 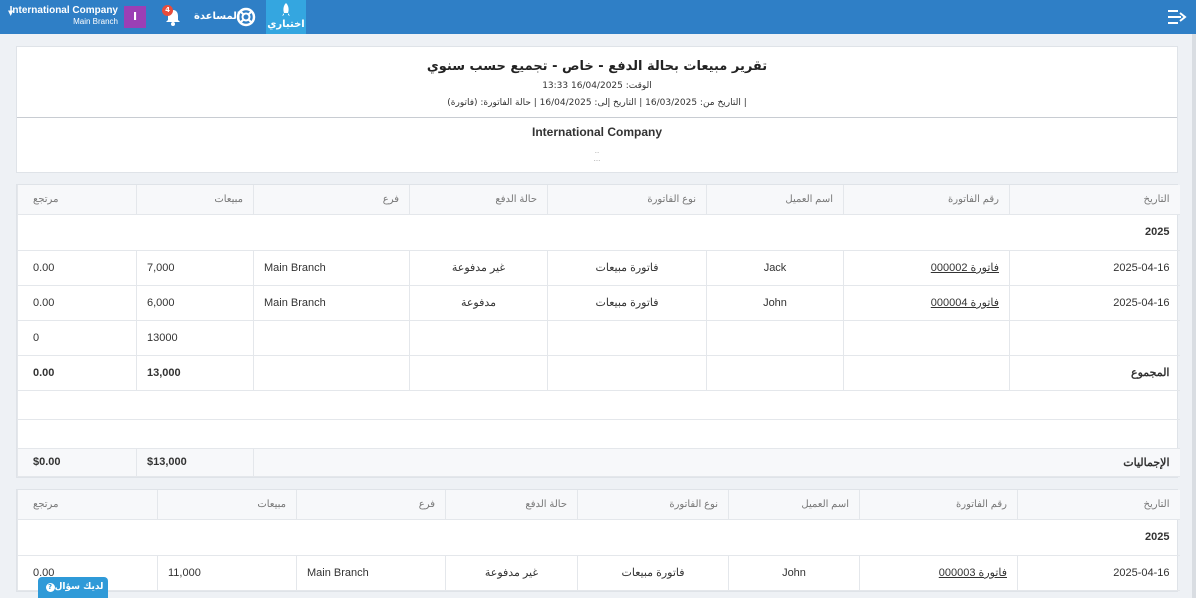 I want to click on question-icon: ?, so click(x=50, y=587).